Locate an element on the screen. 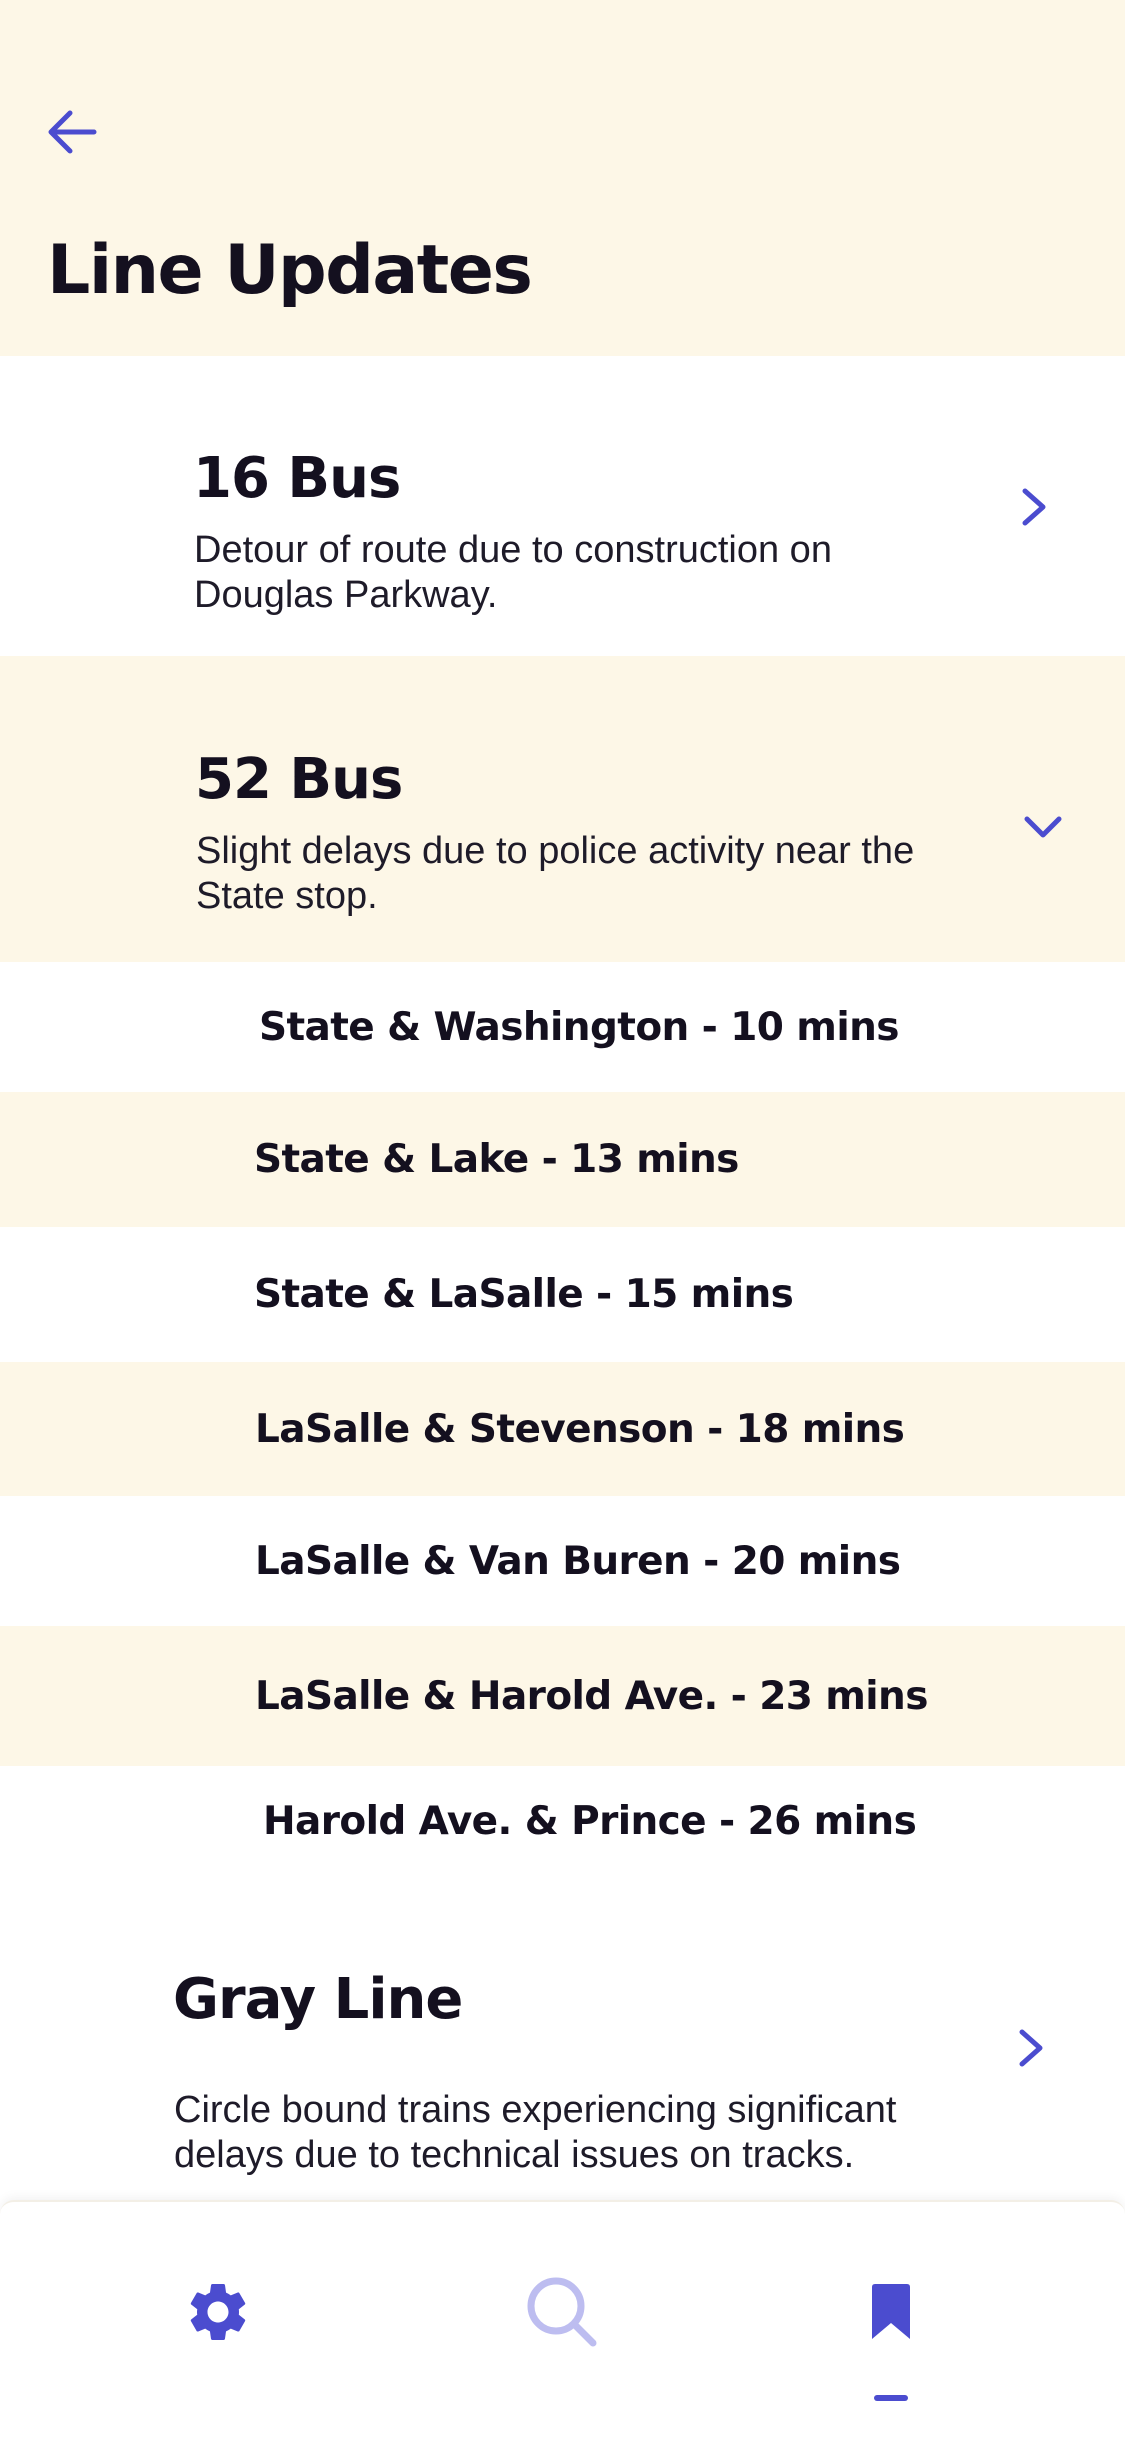 Image resolution: width=1125 pixels, height=2438 pixels. stop-label: LaSalle & Harold Ave. - 23 mins is located at coordinates (591, 1696).